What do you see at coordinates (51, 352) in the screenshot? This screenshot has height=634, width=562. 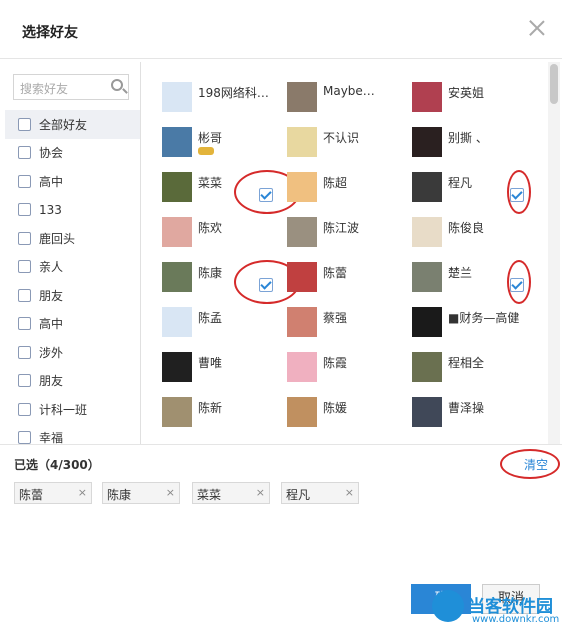 I see `group-label: 涉外` at bounding box center [51, 352].